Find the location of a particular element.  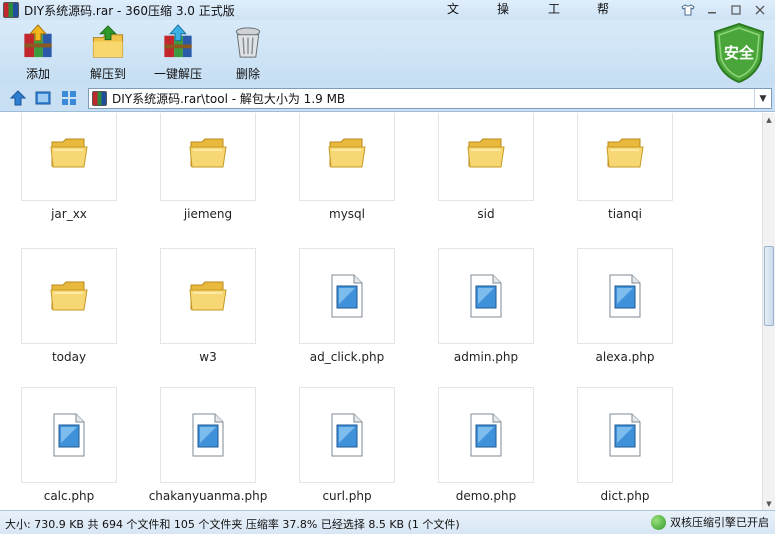

folder-item: jiemeng is located at coordinates (199, 179).